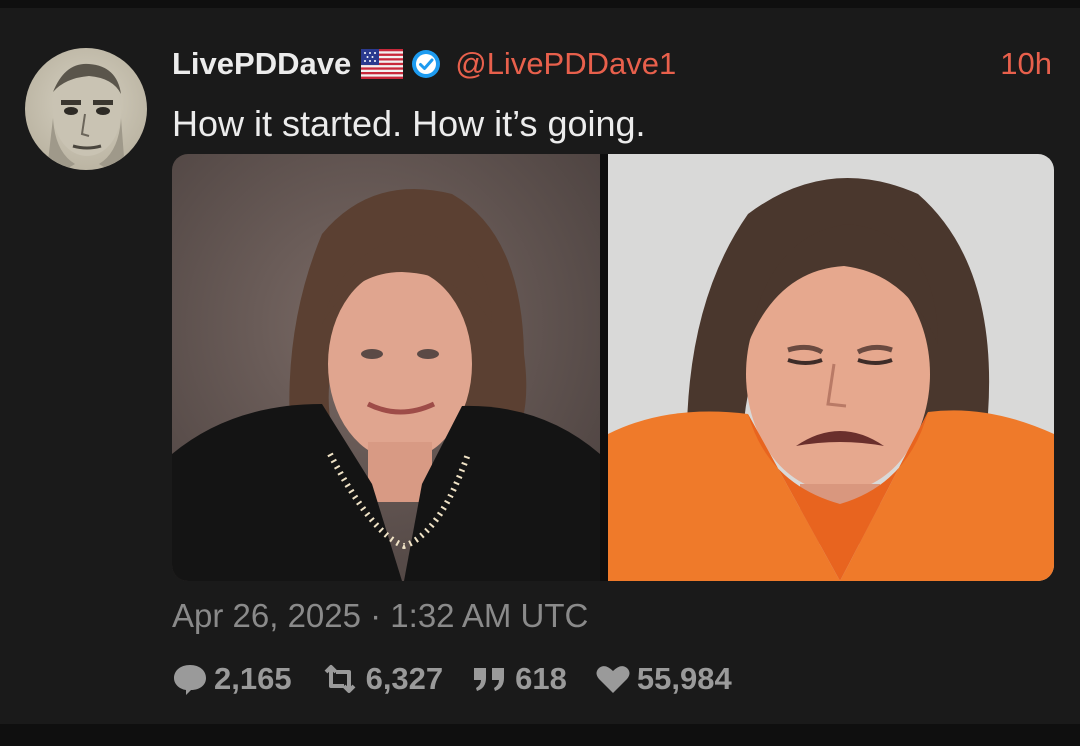 Image resolution: width=1080 pixels, height=746 pixels. I want to click on reply-button: 2,165, so click(232, 679).